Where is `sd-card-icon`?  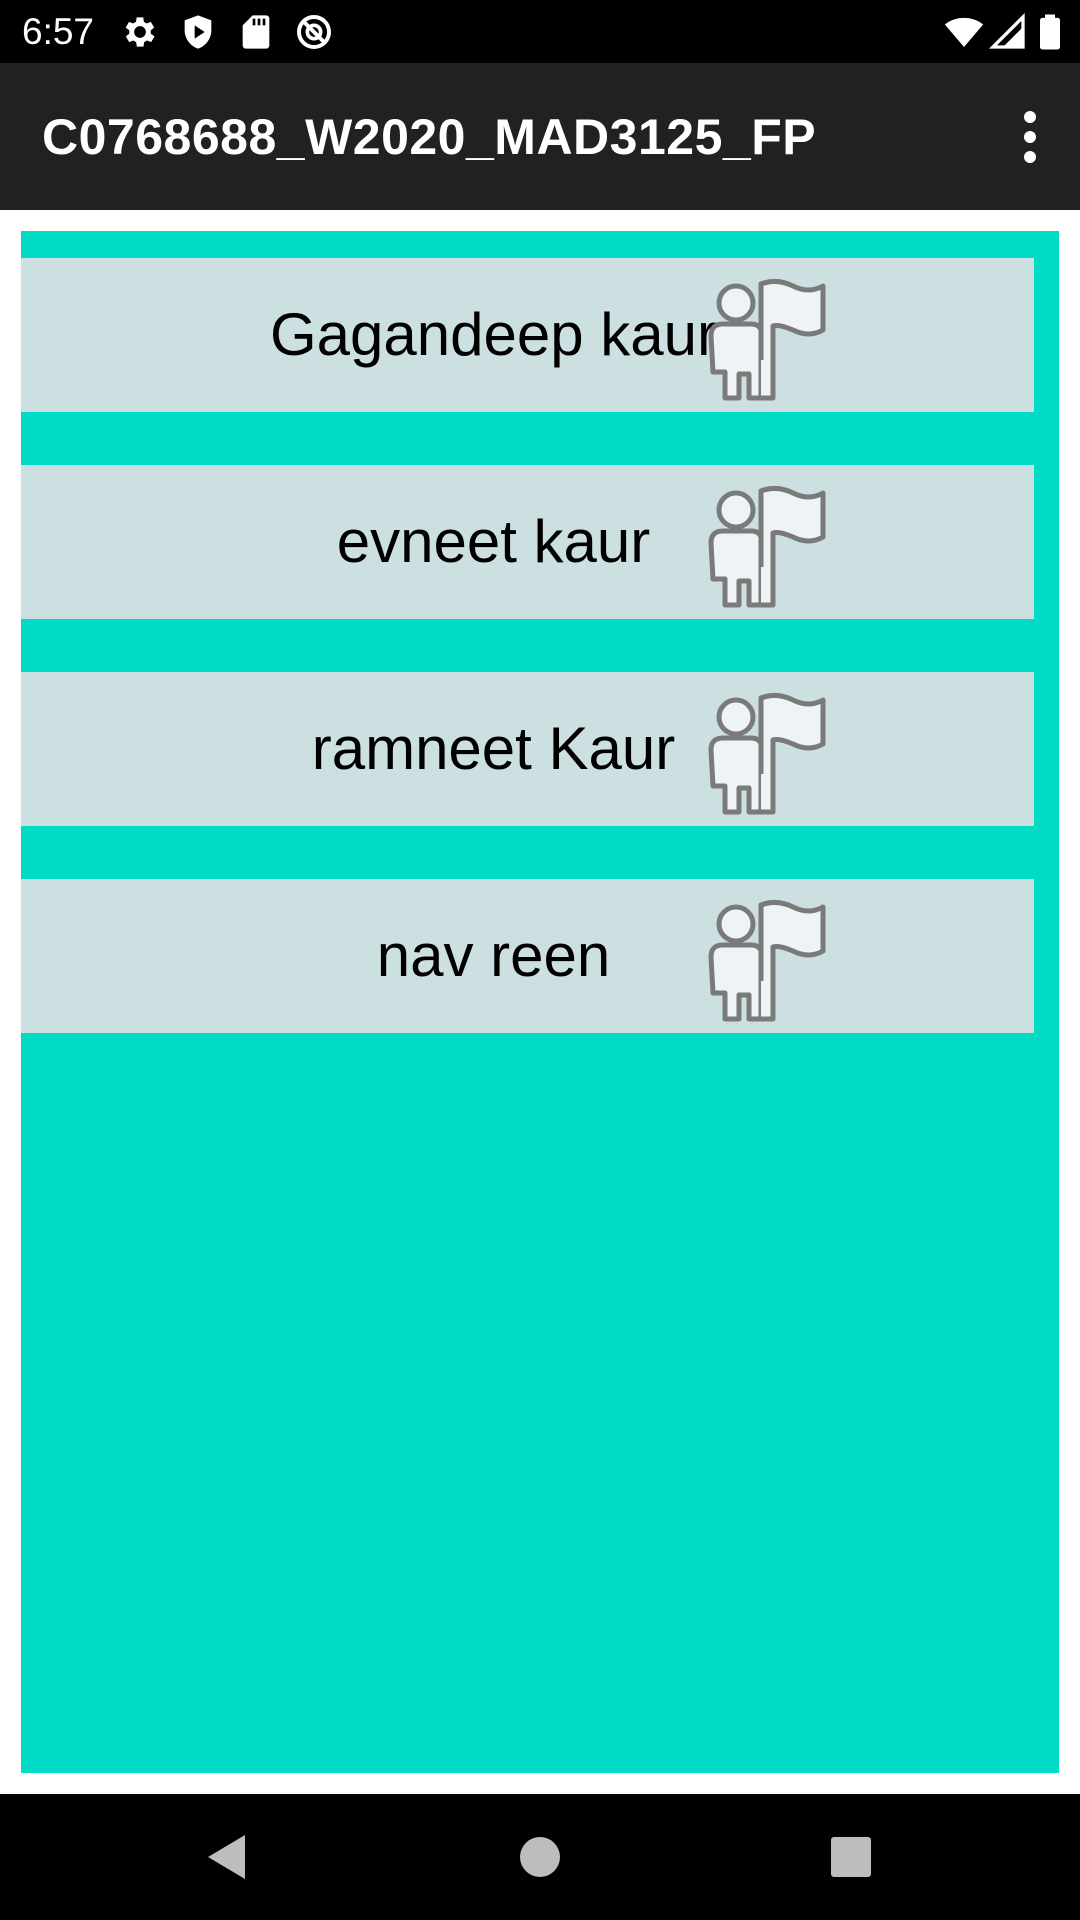 sd-card-icon is located at coordinates (256, 32).